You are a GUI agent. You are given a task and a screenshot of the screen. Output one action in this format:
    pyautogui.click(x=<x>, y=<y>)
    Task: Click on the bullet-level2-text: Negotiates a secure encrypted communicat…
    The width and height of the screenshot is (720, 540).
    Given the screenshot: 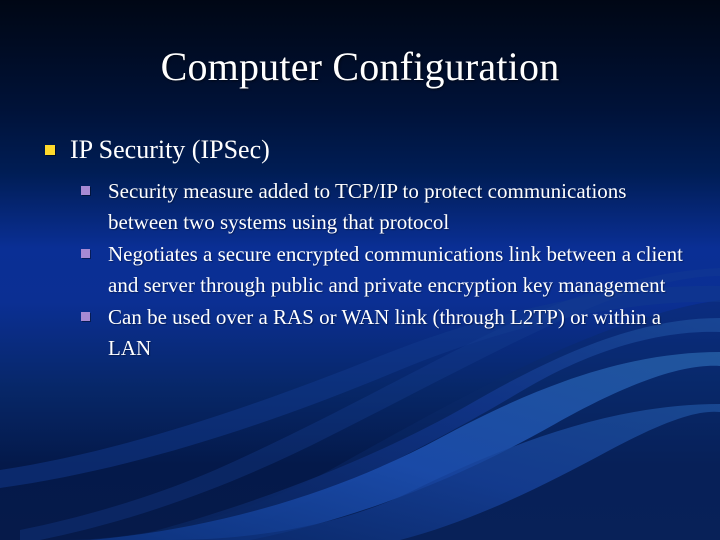 What is the action you would take?
    pyautogui.click(x=395, y=269)
    